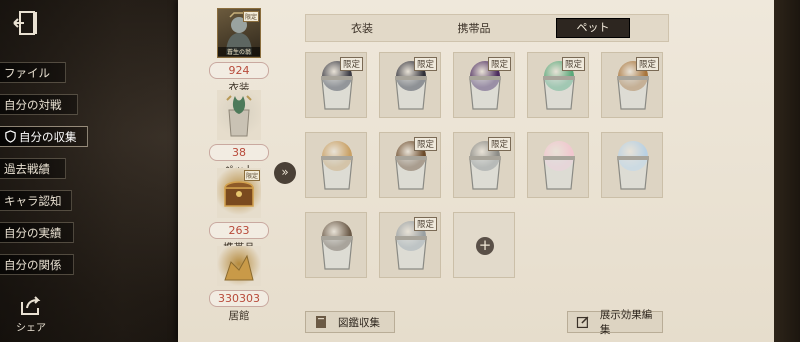 This screenshot has height=342, width=800. I want to click on residence-thumbnail, so click(239, 266).